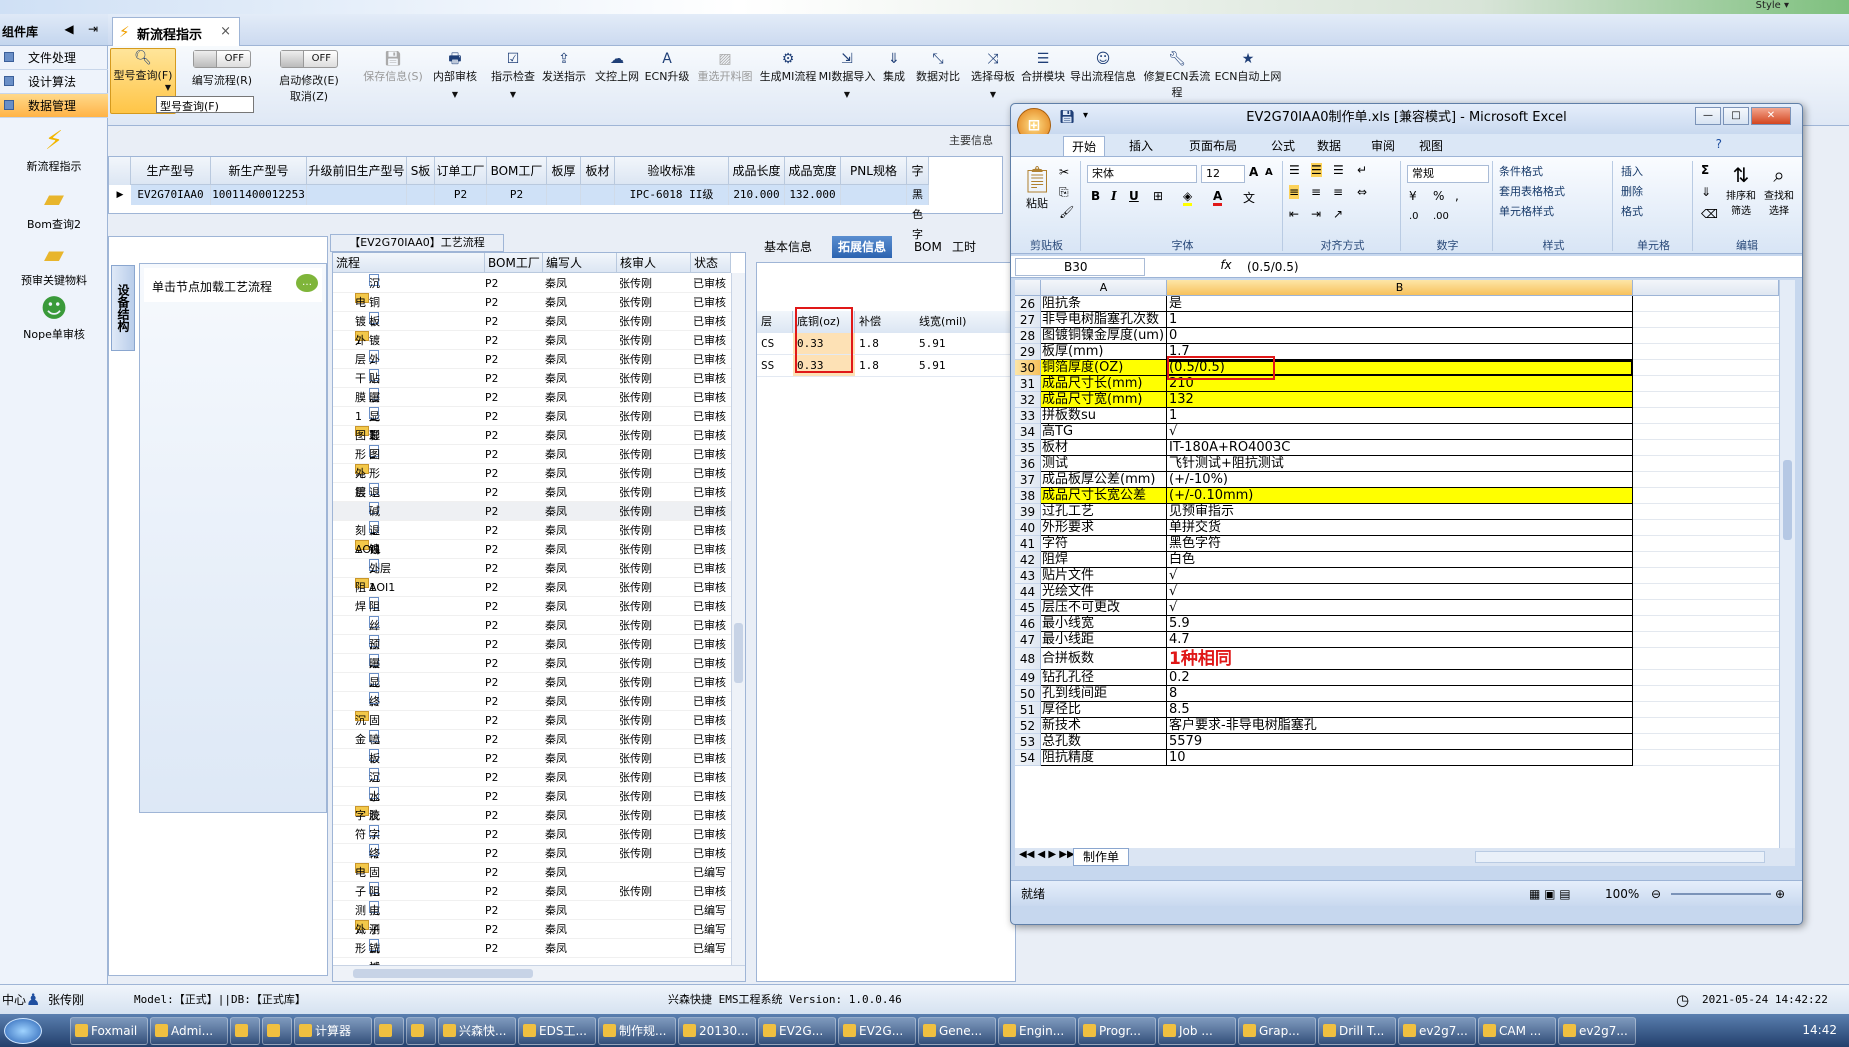  What do you see at coordinates (1397, 368) in the screenshot?
I see `sheet-row: 30 铜箔厚度(OZ) (0.5/0.5)` at bounding box center [1397, 368].